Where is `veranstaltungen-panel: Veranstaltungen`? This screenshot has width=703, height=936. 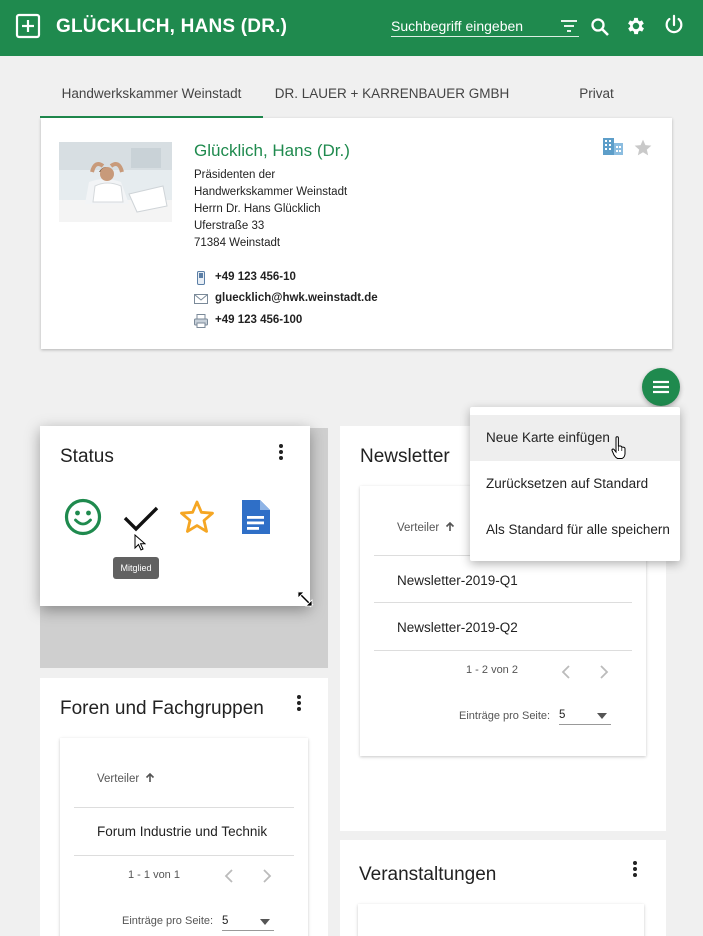
veranstaltungen-panel: Veranstaltungen is located at coordinates (503, 888).